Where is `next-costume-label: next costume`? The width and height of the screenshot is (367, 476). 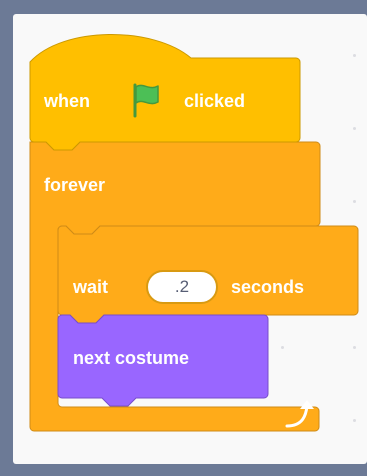 next-costume-label: next costume is located at coordinates (131, 358).